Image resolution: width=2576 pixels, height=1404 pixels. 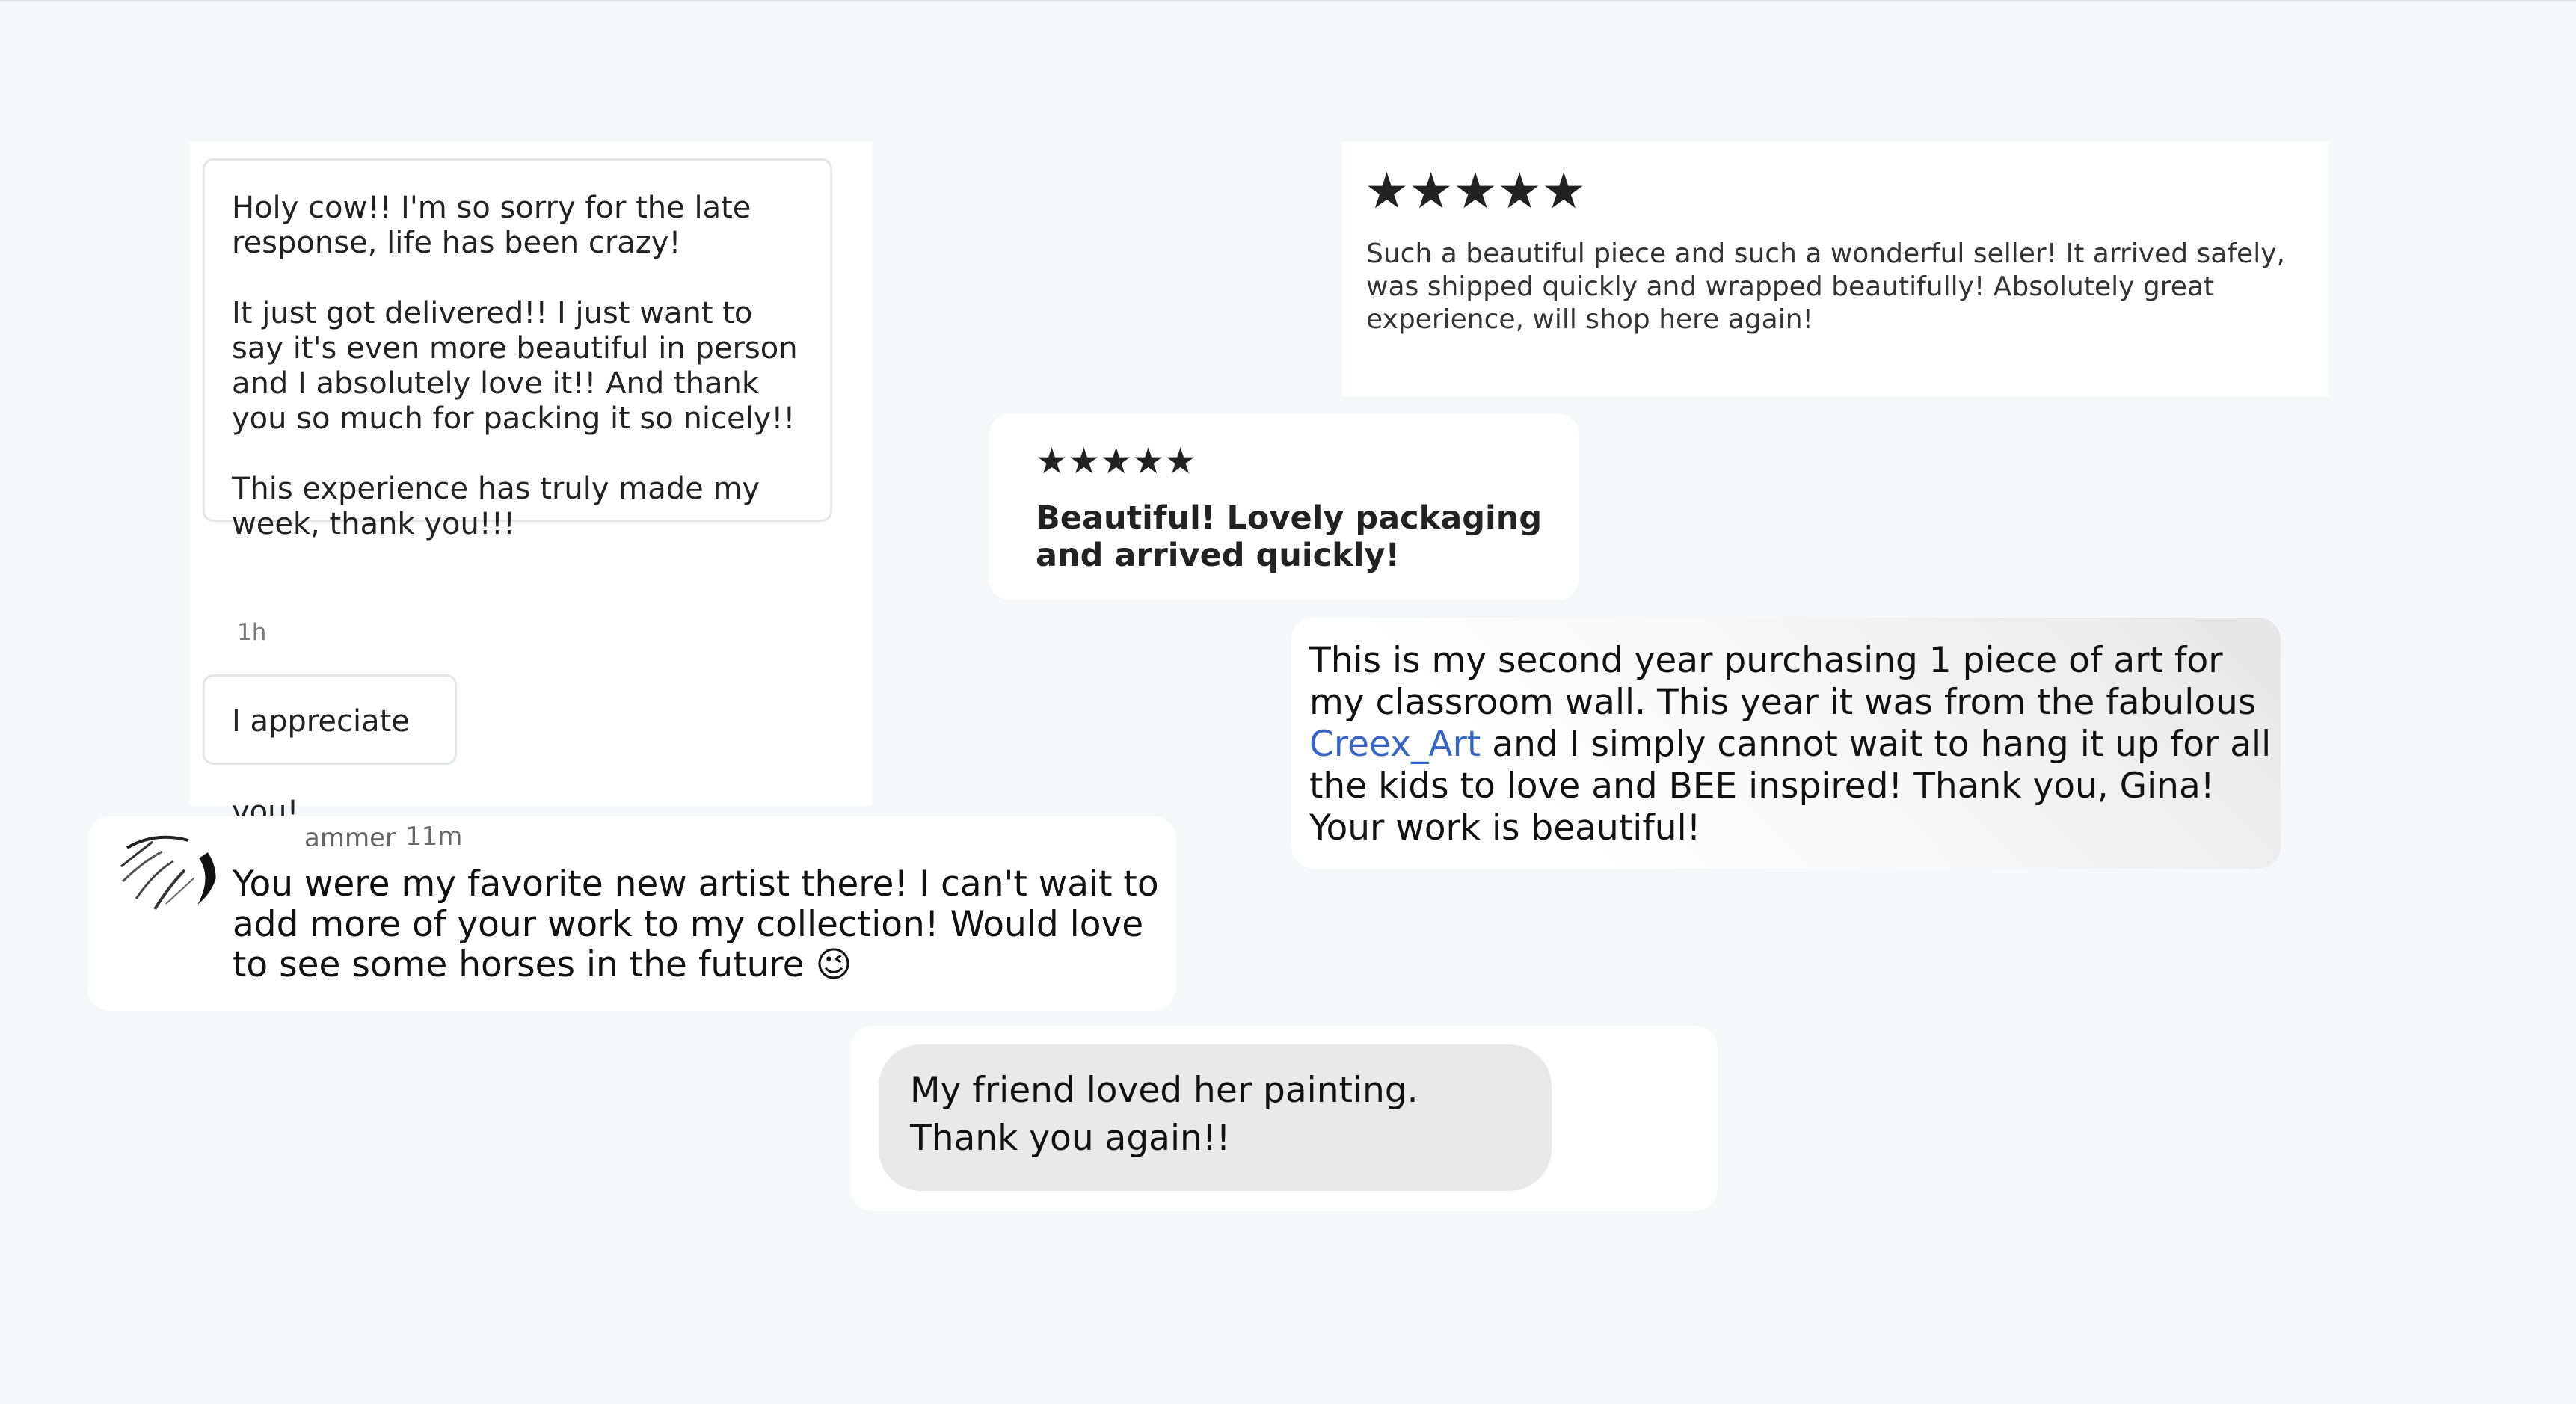 I want to click on message-timestamp: 1h, so click(x=252, y=632).